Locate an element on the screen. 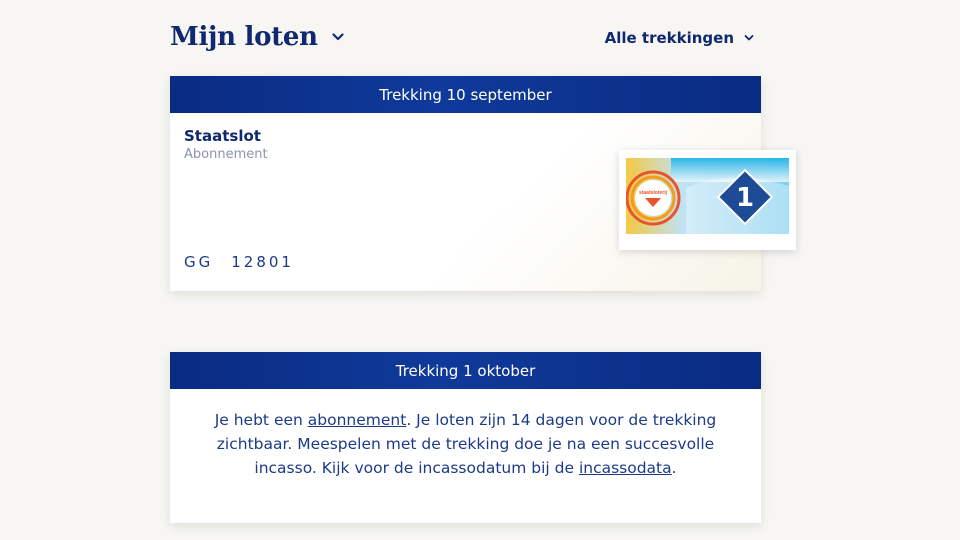 This screenshot has height=540, width=960. page-title: Mijn loten is located at coordinates (244, 37).